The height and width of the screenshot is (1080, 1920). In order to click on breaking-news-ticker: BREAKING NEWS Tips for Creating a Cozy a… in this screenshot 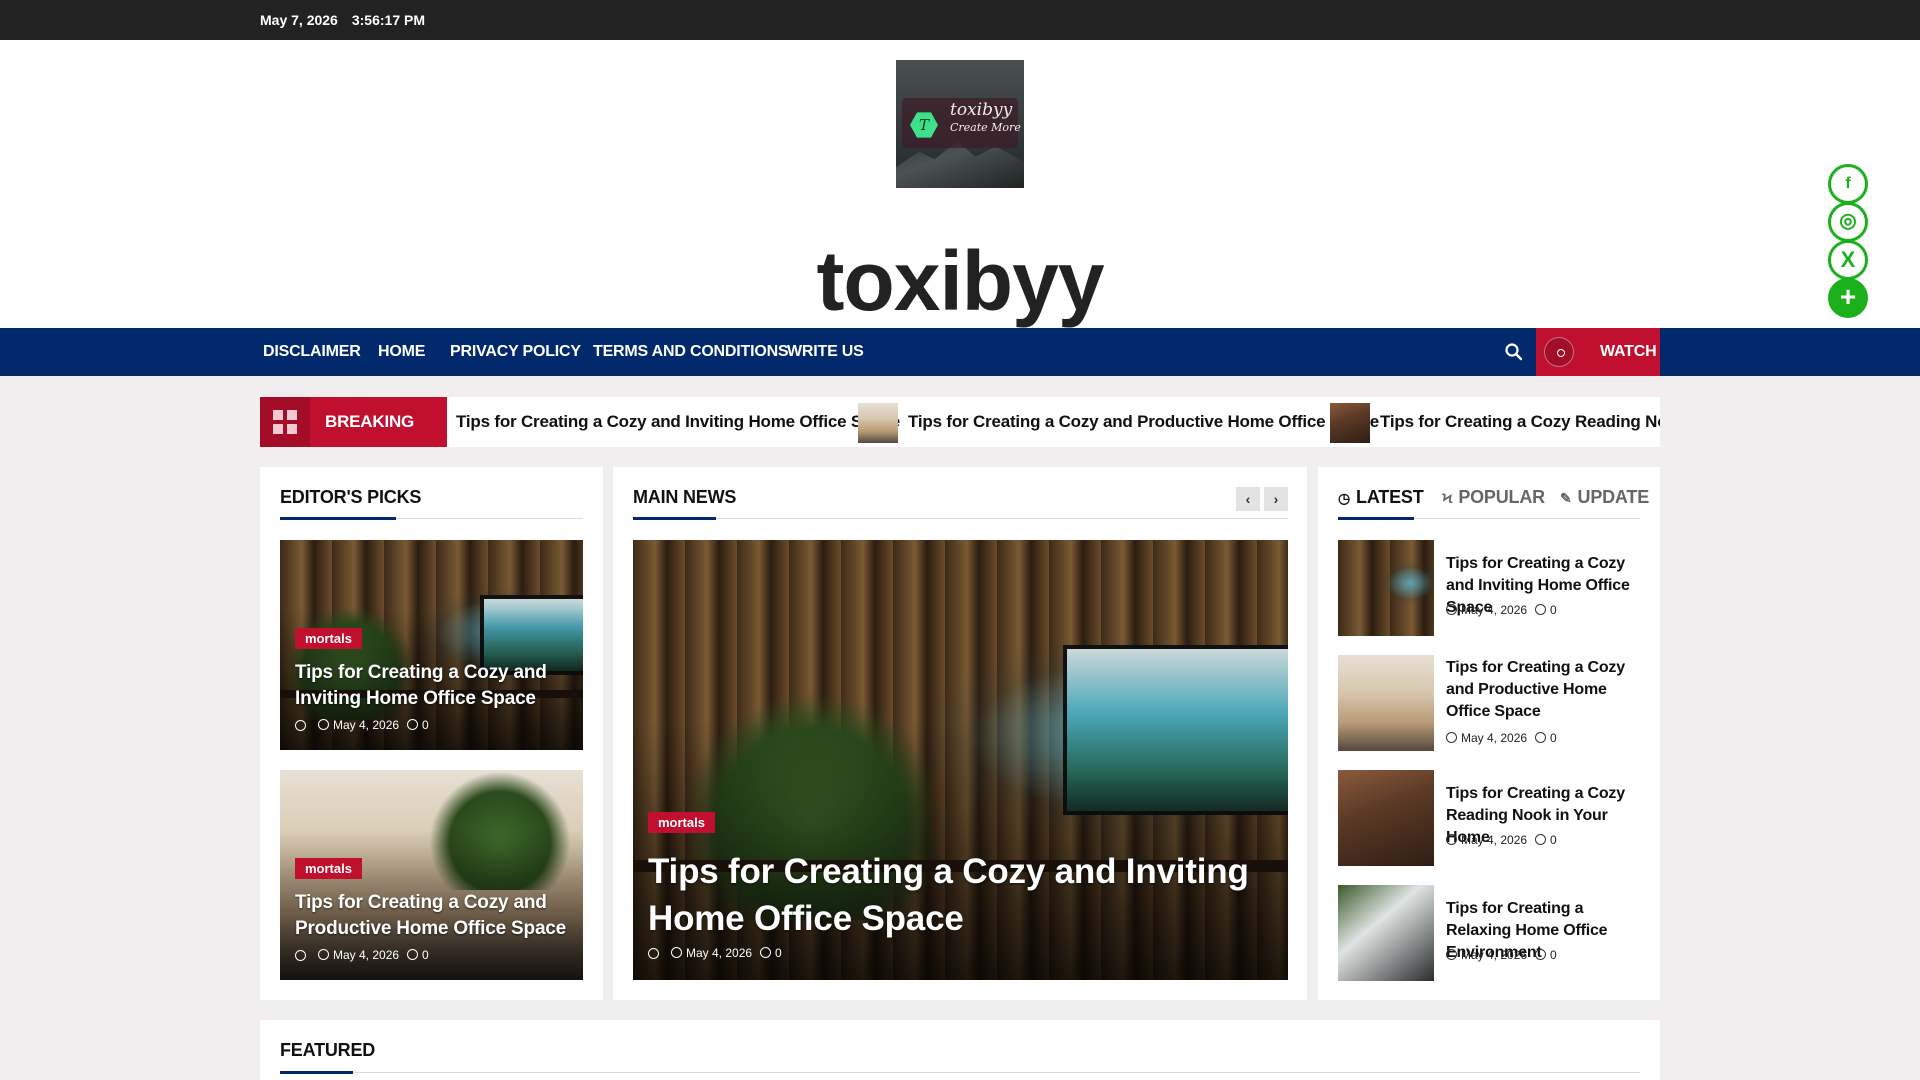, I will do `click(960, 422)`.